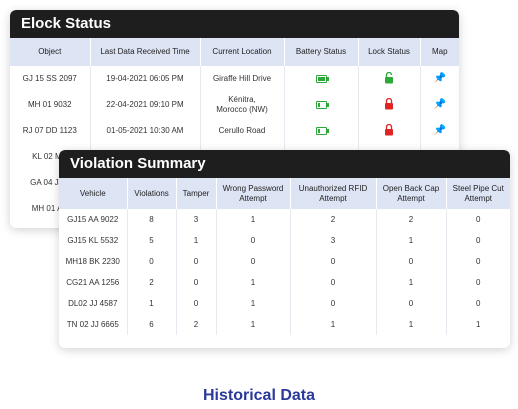 Image resolution: width=518 pixels, height=409 pixels. Describe the element at coordinates (333, 240) in the screenshot. I see `unauthorized-rfid-cell: 3` at that location.